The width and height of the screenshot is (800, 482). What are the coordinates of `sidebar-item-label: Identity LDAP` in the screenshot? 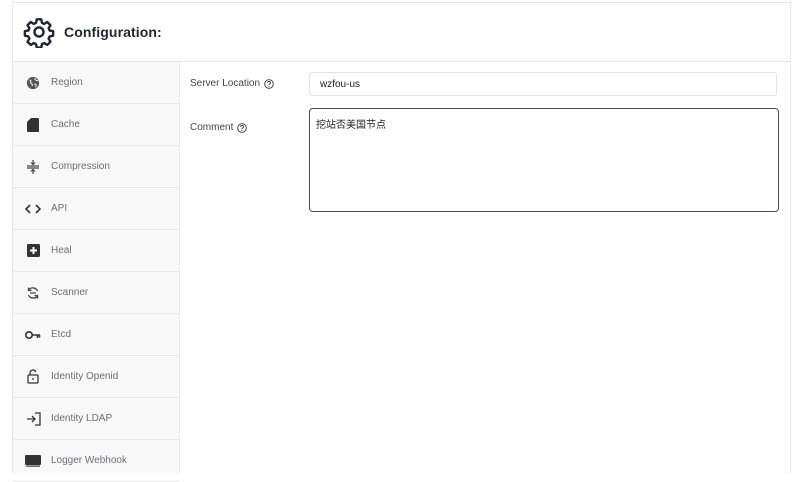 It's located at (82, 418).